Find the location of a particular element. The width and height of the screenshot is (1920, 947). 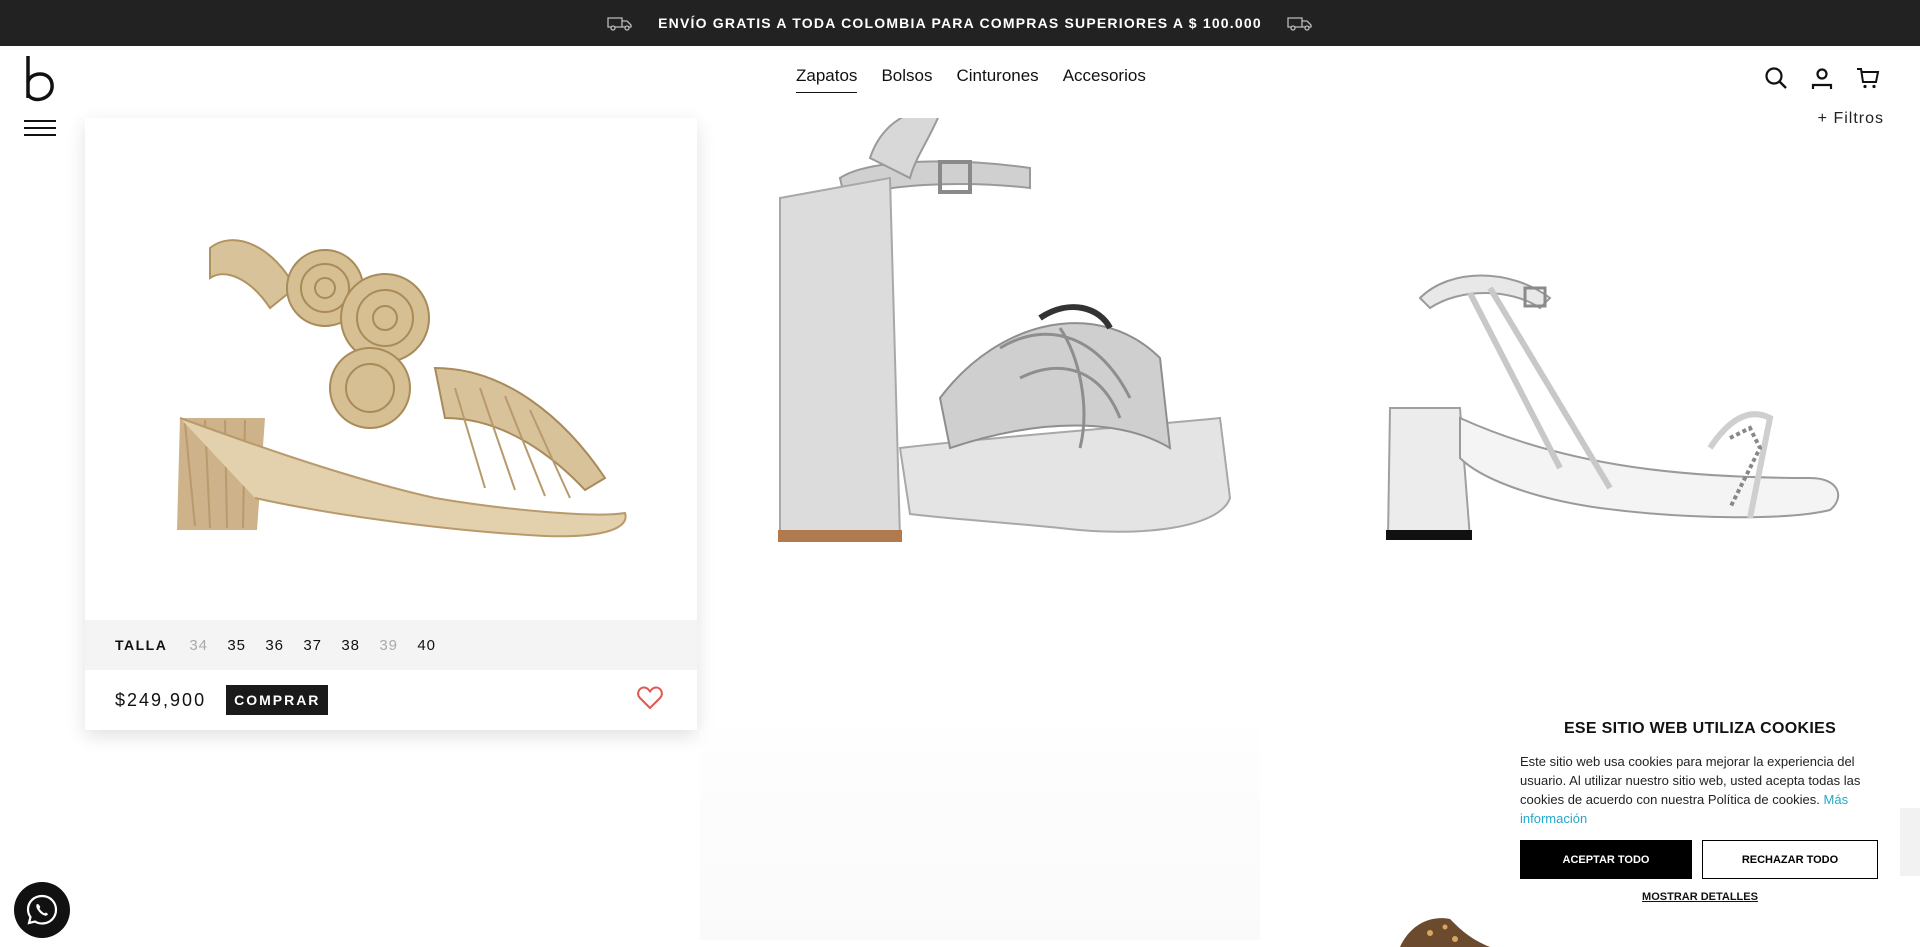

nav-bolsos: Bolsos is located at coordinates (906, 79).